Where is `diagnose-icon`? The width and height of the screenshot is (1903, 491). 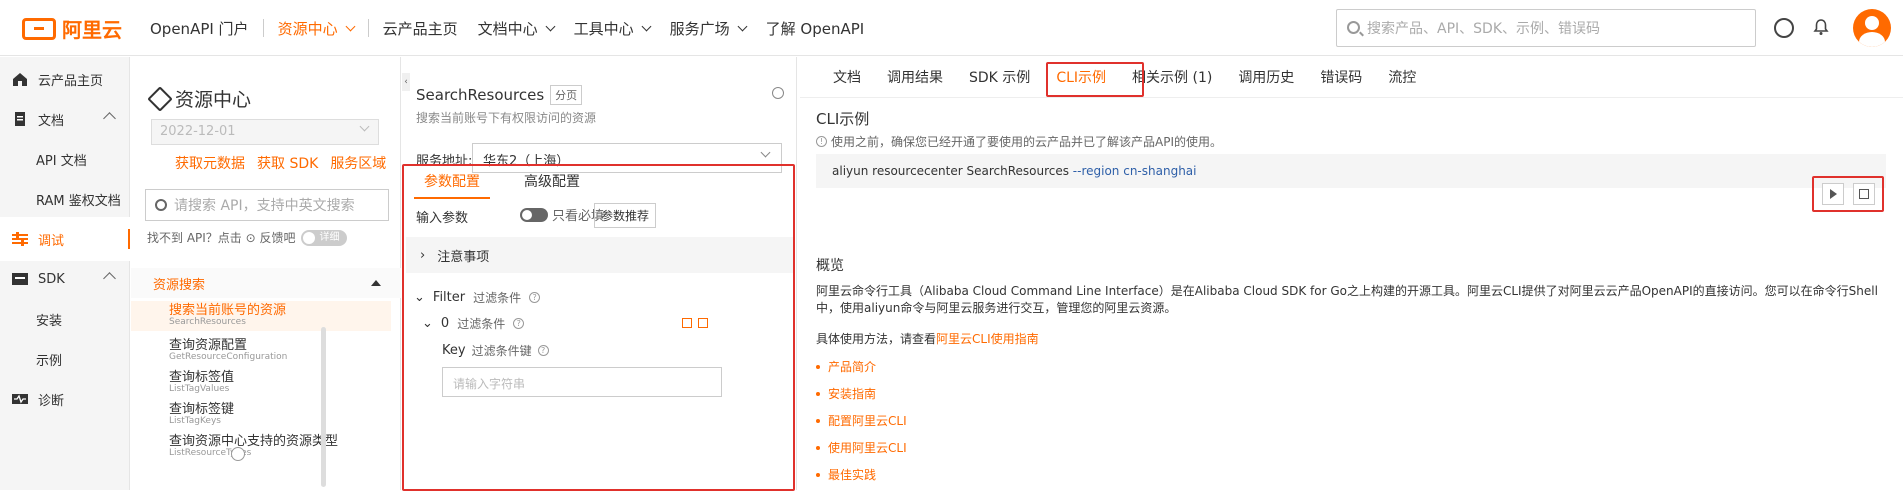
diagnose-icon is located at coordinates (20, 399).